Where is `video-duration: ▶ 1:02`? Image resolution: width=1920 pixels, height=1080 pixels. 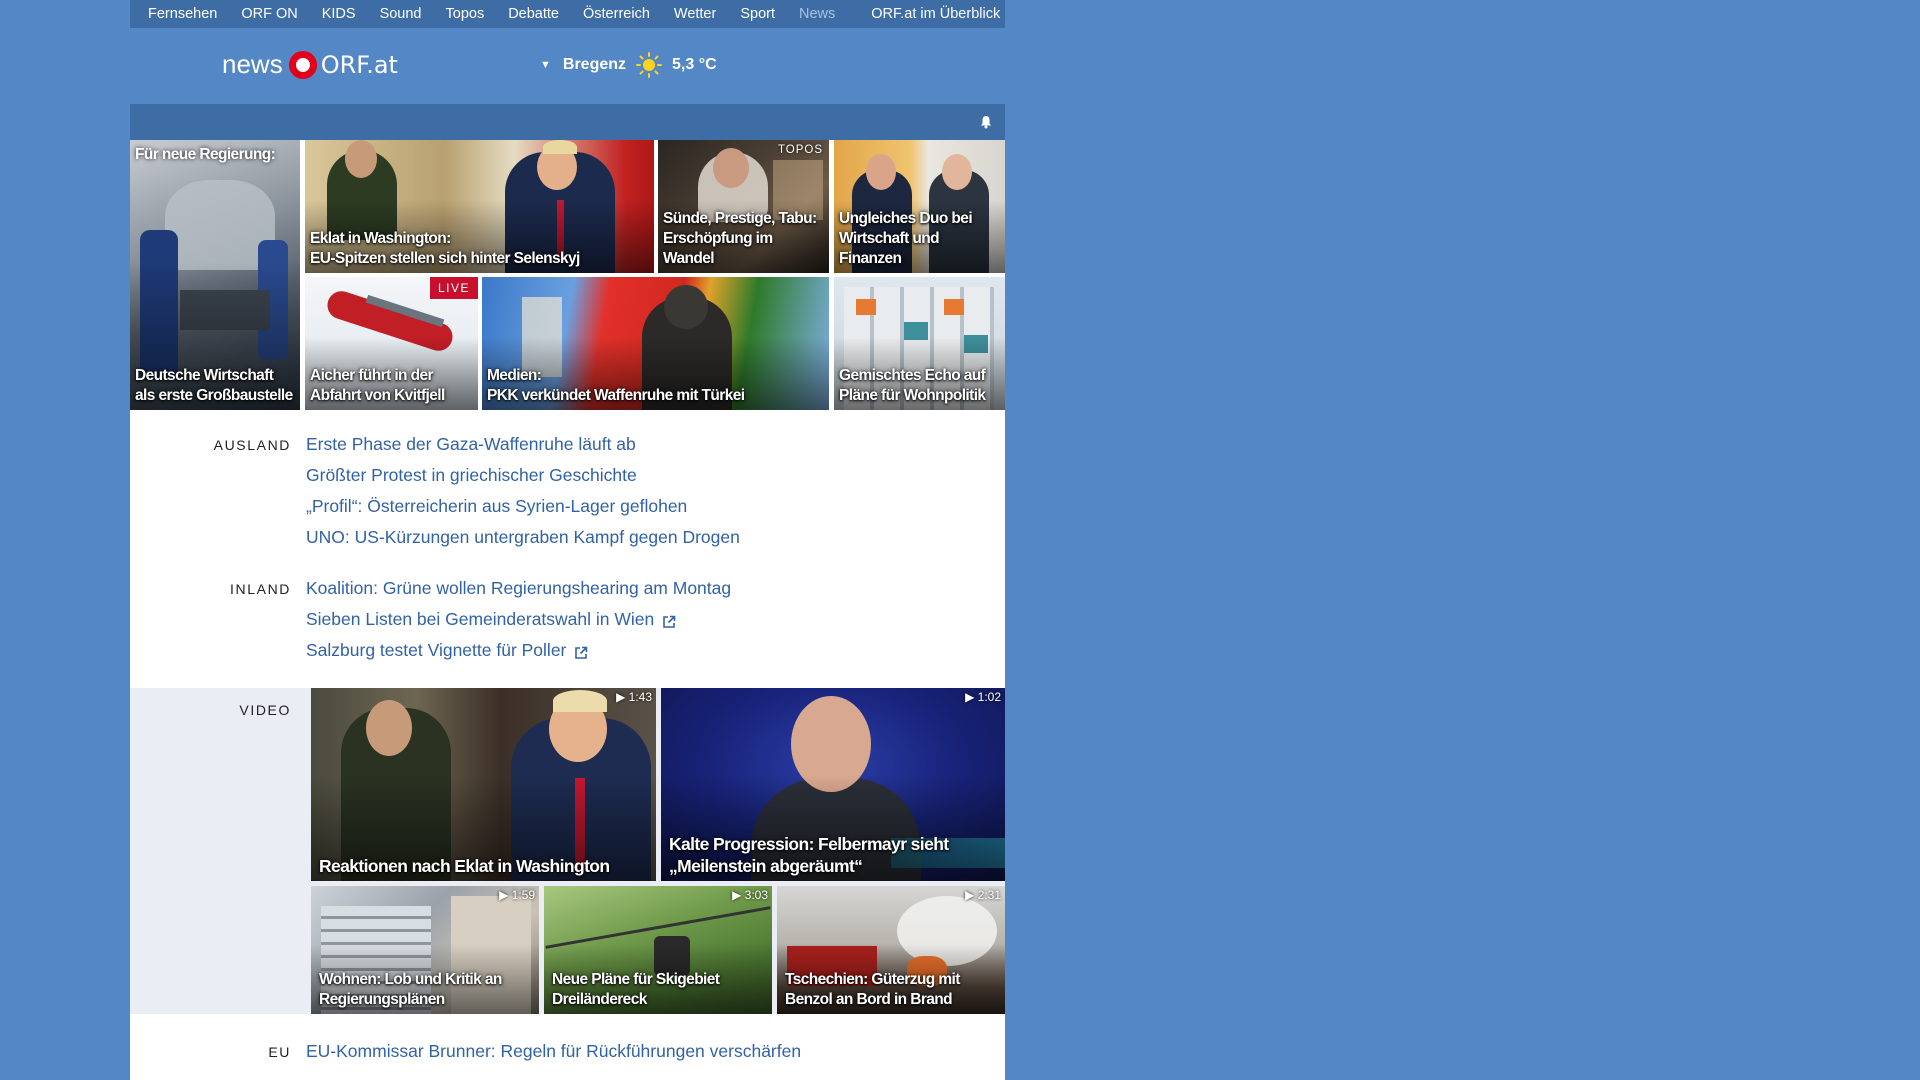 video-duration: ▶ 1:02 is located at coordinates (983, 697).